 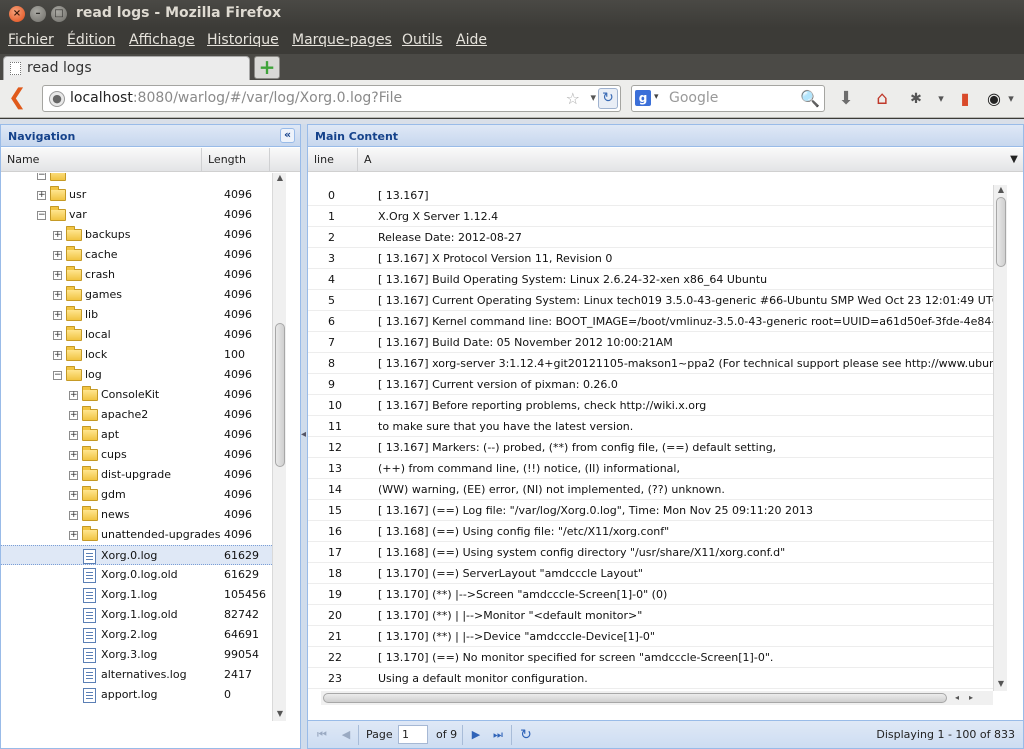 I want to click on tab-read-logs: read logs, so click(x=126, y=68).